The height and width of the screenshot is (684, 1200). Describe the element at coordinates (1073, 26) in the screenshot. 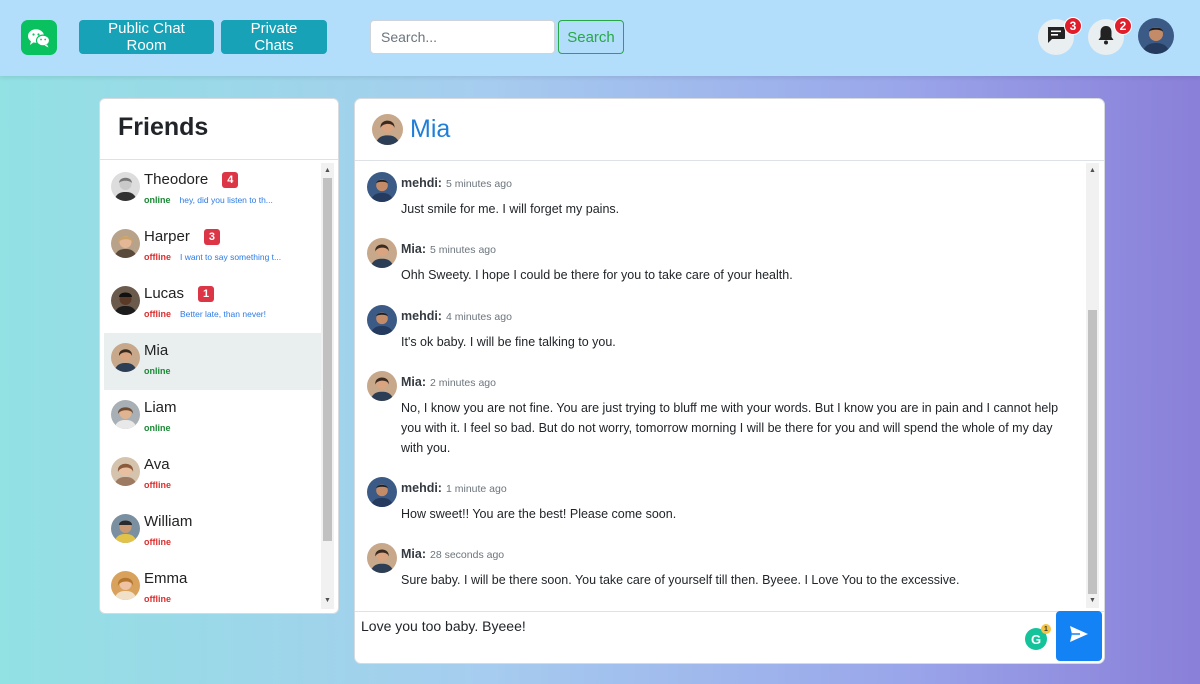

I see `messages-count-badge: 3` at that location.